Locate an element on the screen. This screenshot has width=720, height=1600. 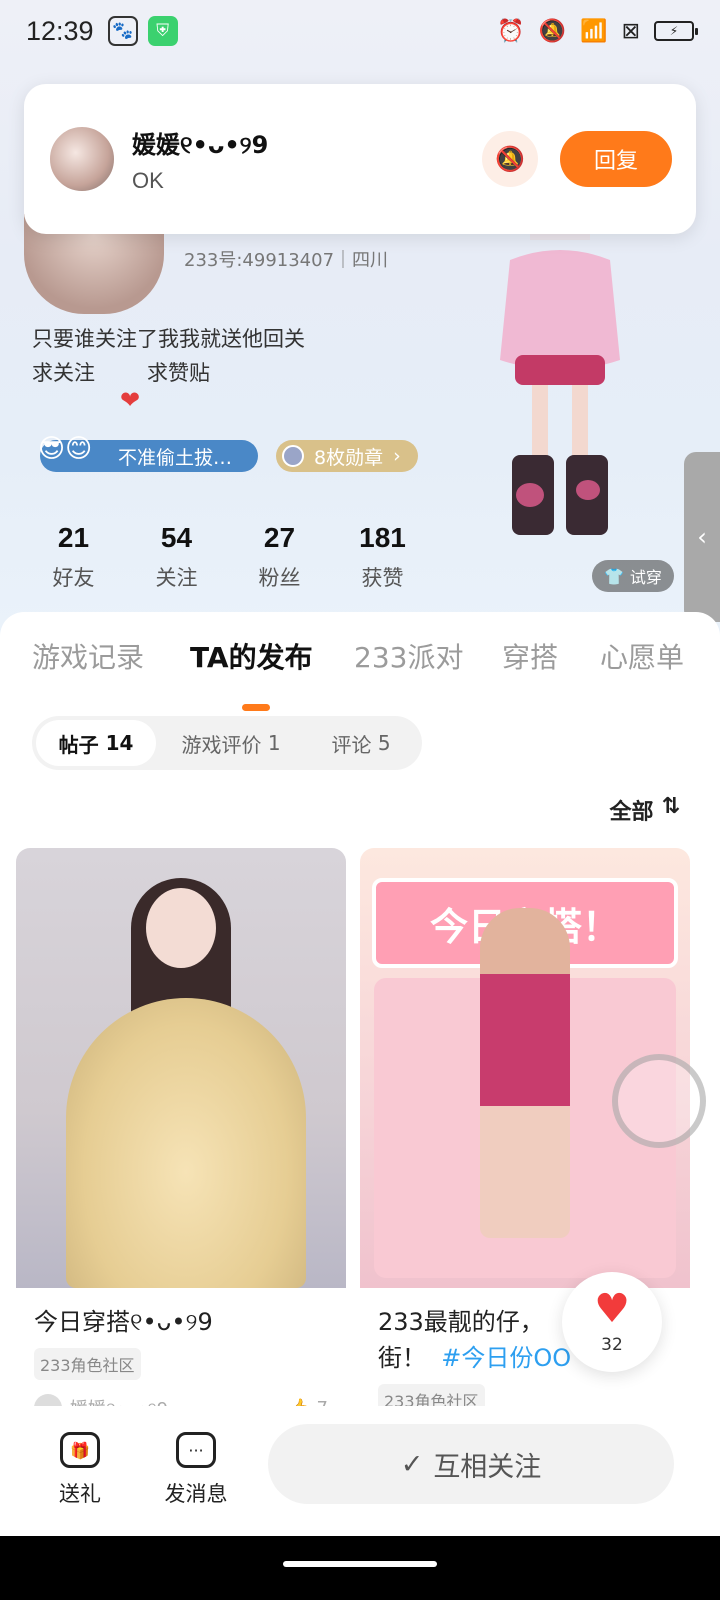
sort-dropdown: 全部 ⇅ is located at coordinates (645, 810).